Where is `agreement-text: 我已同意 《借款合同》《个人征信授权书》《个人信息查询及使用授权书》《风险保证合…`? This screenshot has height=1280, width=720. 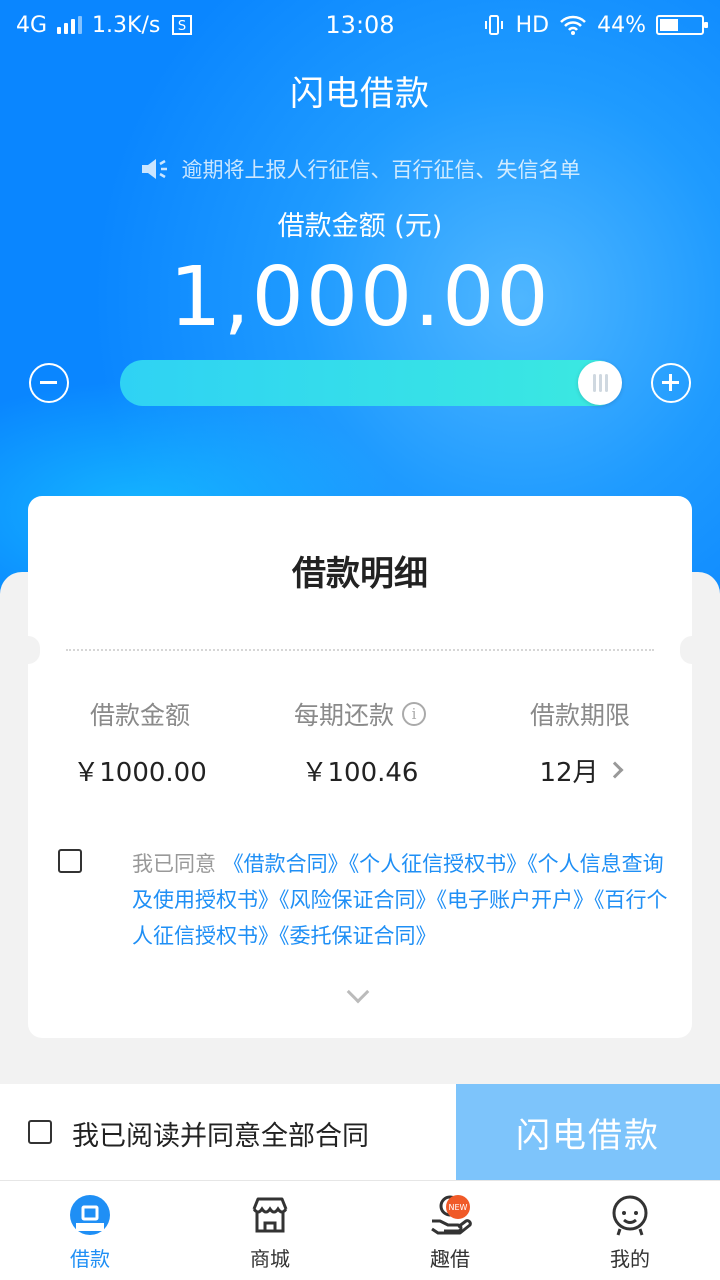
agreement-text: 我已同意 《借款合同》《个人征信授权书》《个人信息查询及使用授权书》《风险保证合… is located at coordinates (405, 900).